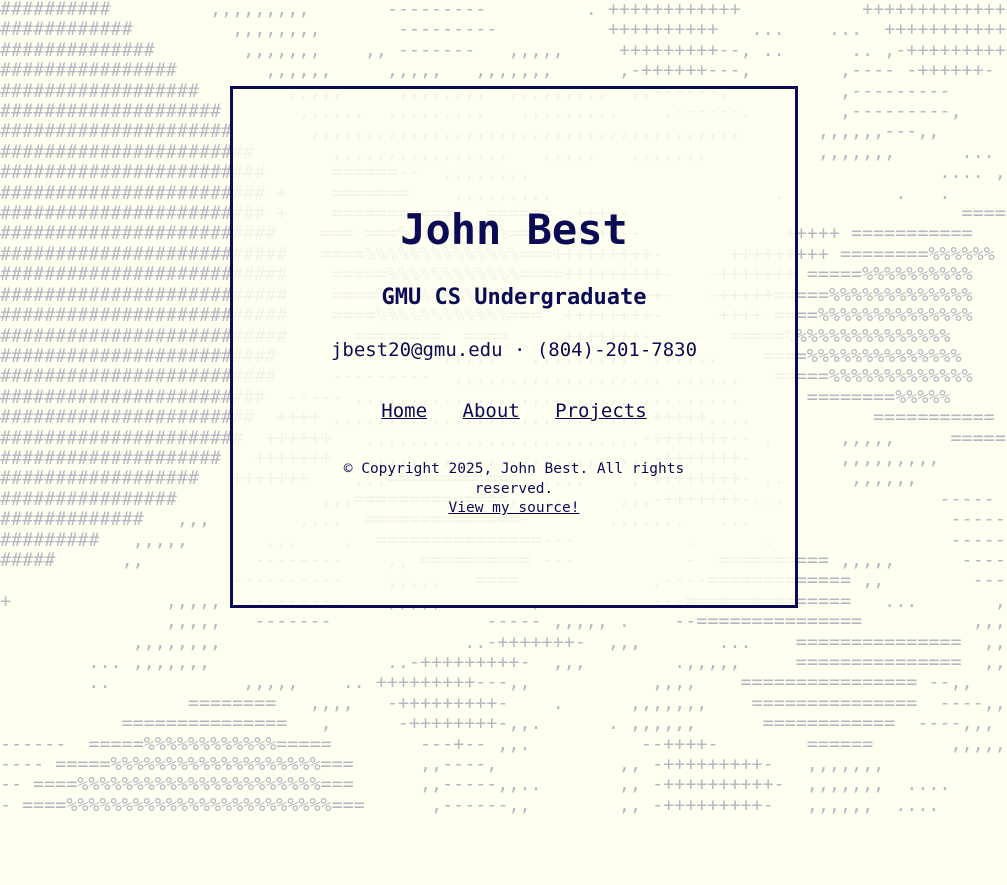  What do you see at coordinates (514, 297) in the screenshot?
I see `subtitle: GMU CS Undergraduate` at bounding box center [514, 297].